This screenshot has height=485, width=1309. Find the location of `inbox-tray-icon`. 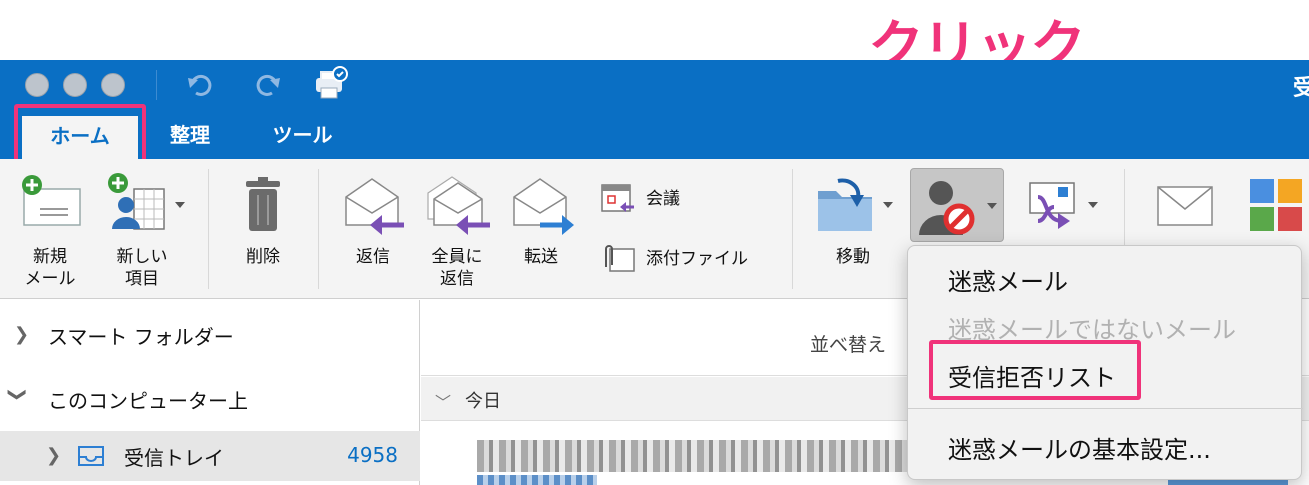

inbox-tray-icon is located at coordinates (91, 456).